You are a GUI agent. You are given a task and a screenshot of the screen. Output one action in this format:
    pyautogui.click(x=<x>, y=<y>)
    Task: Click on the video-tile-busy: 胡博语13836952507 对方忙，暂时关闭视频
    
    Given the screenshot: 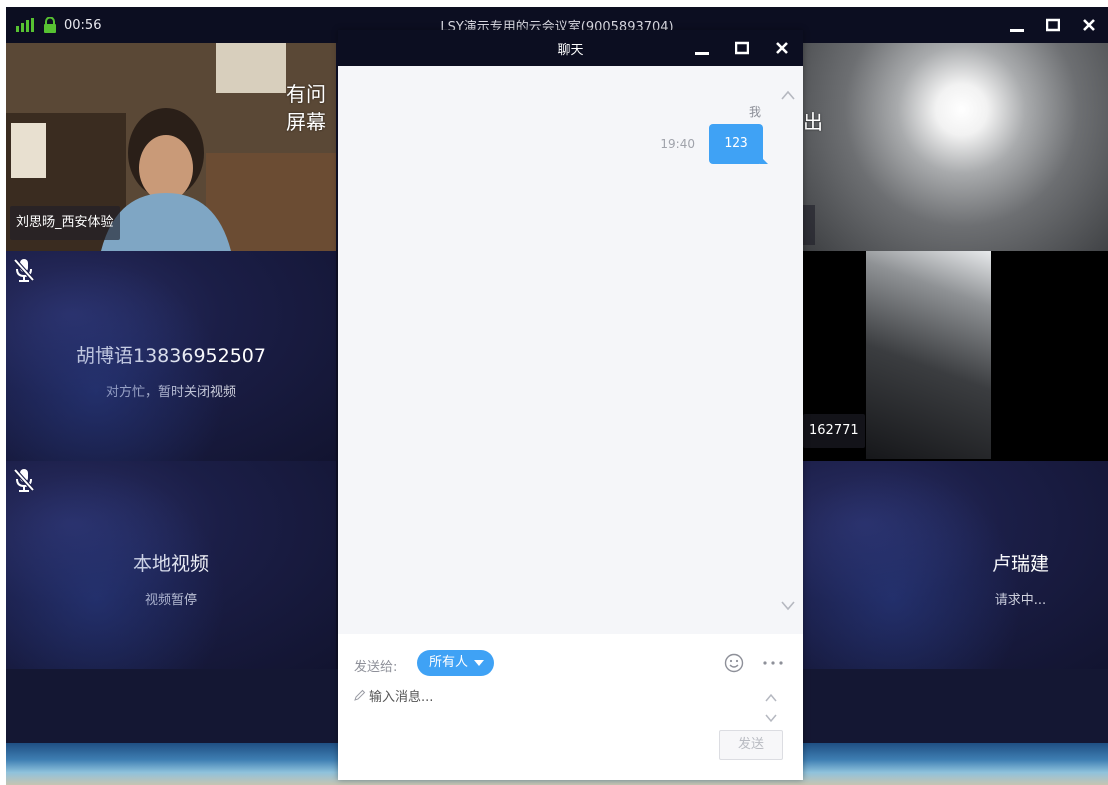 What is the action you would take?
    pyautogui.click(x=171, y=356)
    